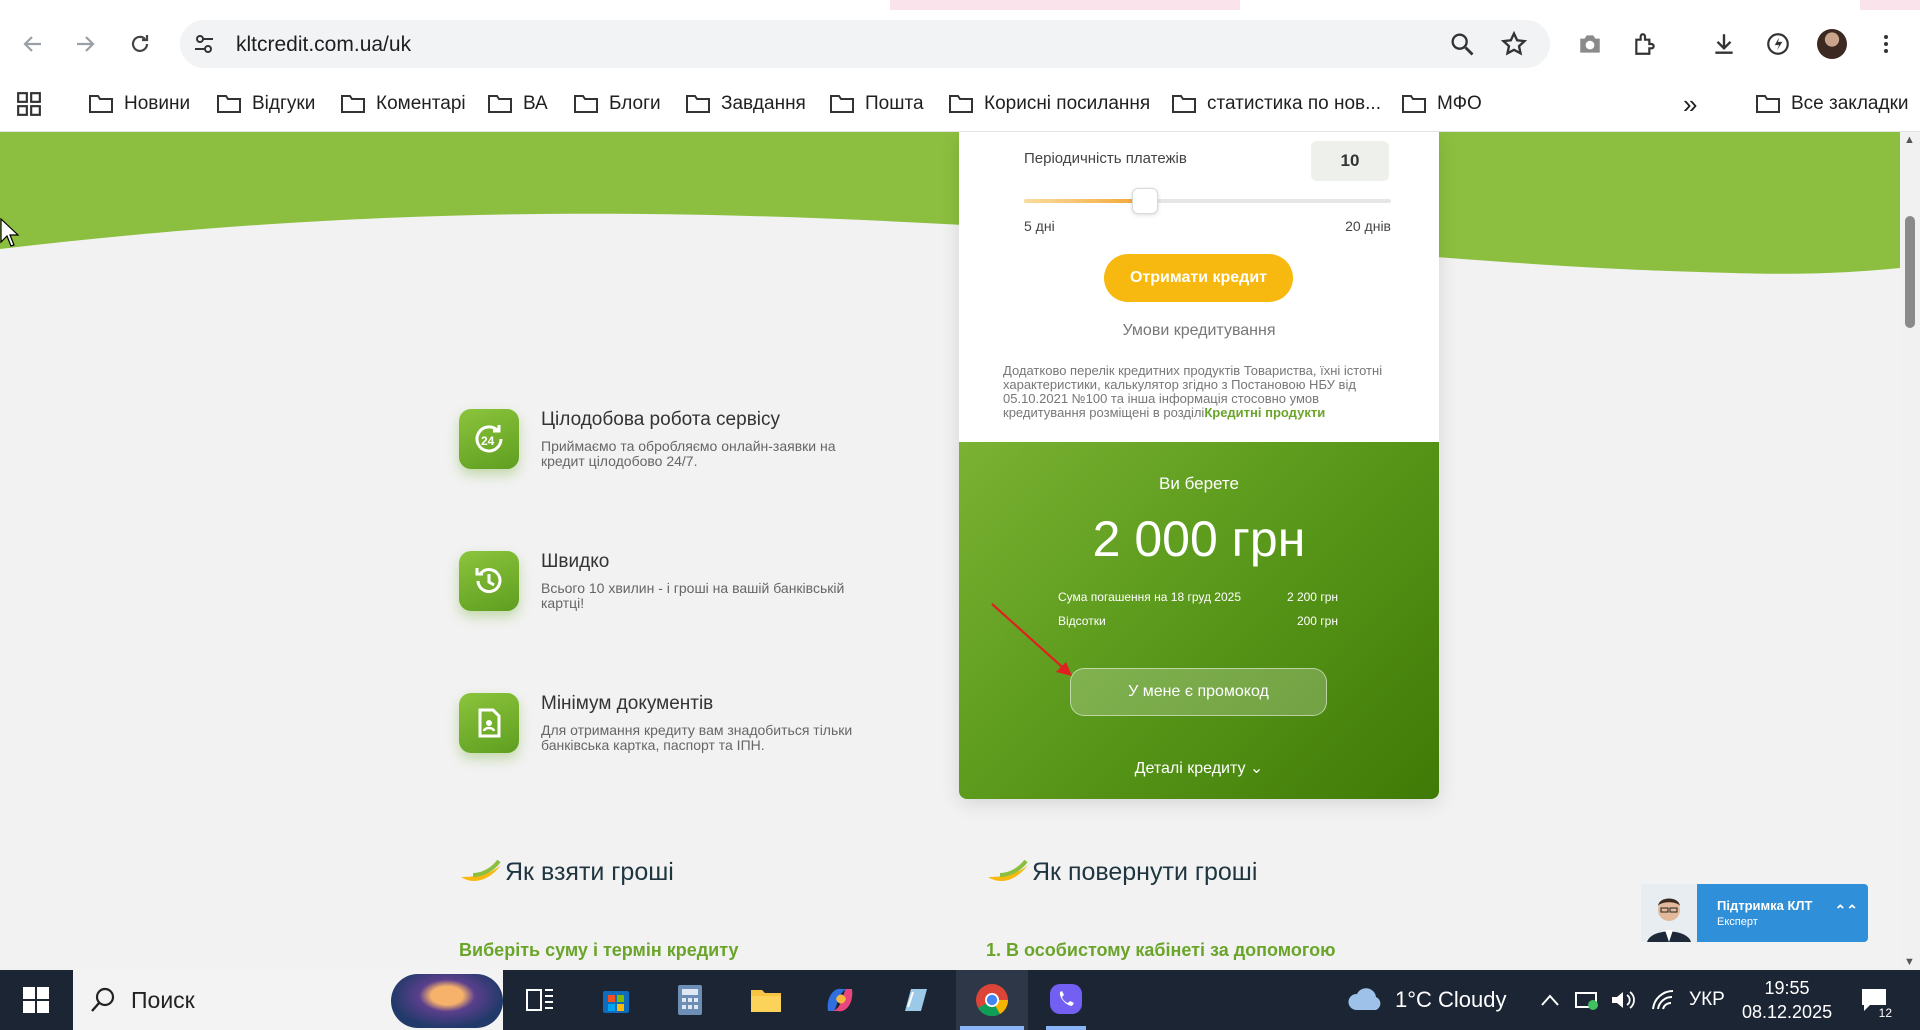 The width and height of the screenshot is (1920, 1030). Describe the element at coordinates (1909, 962) in the screenshot. I see `scroll-down-icon: ▼` at that location.